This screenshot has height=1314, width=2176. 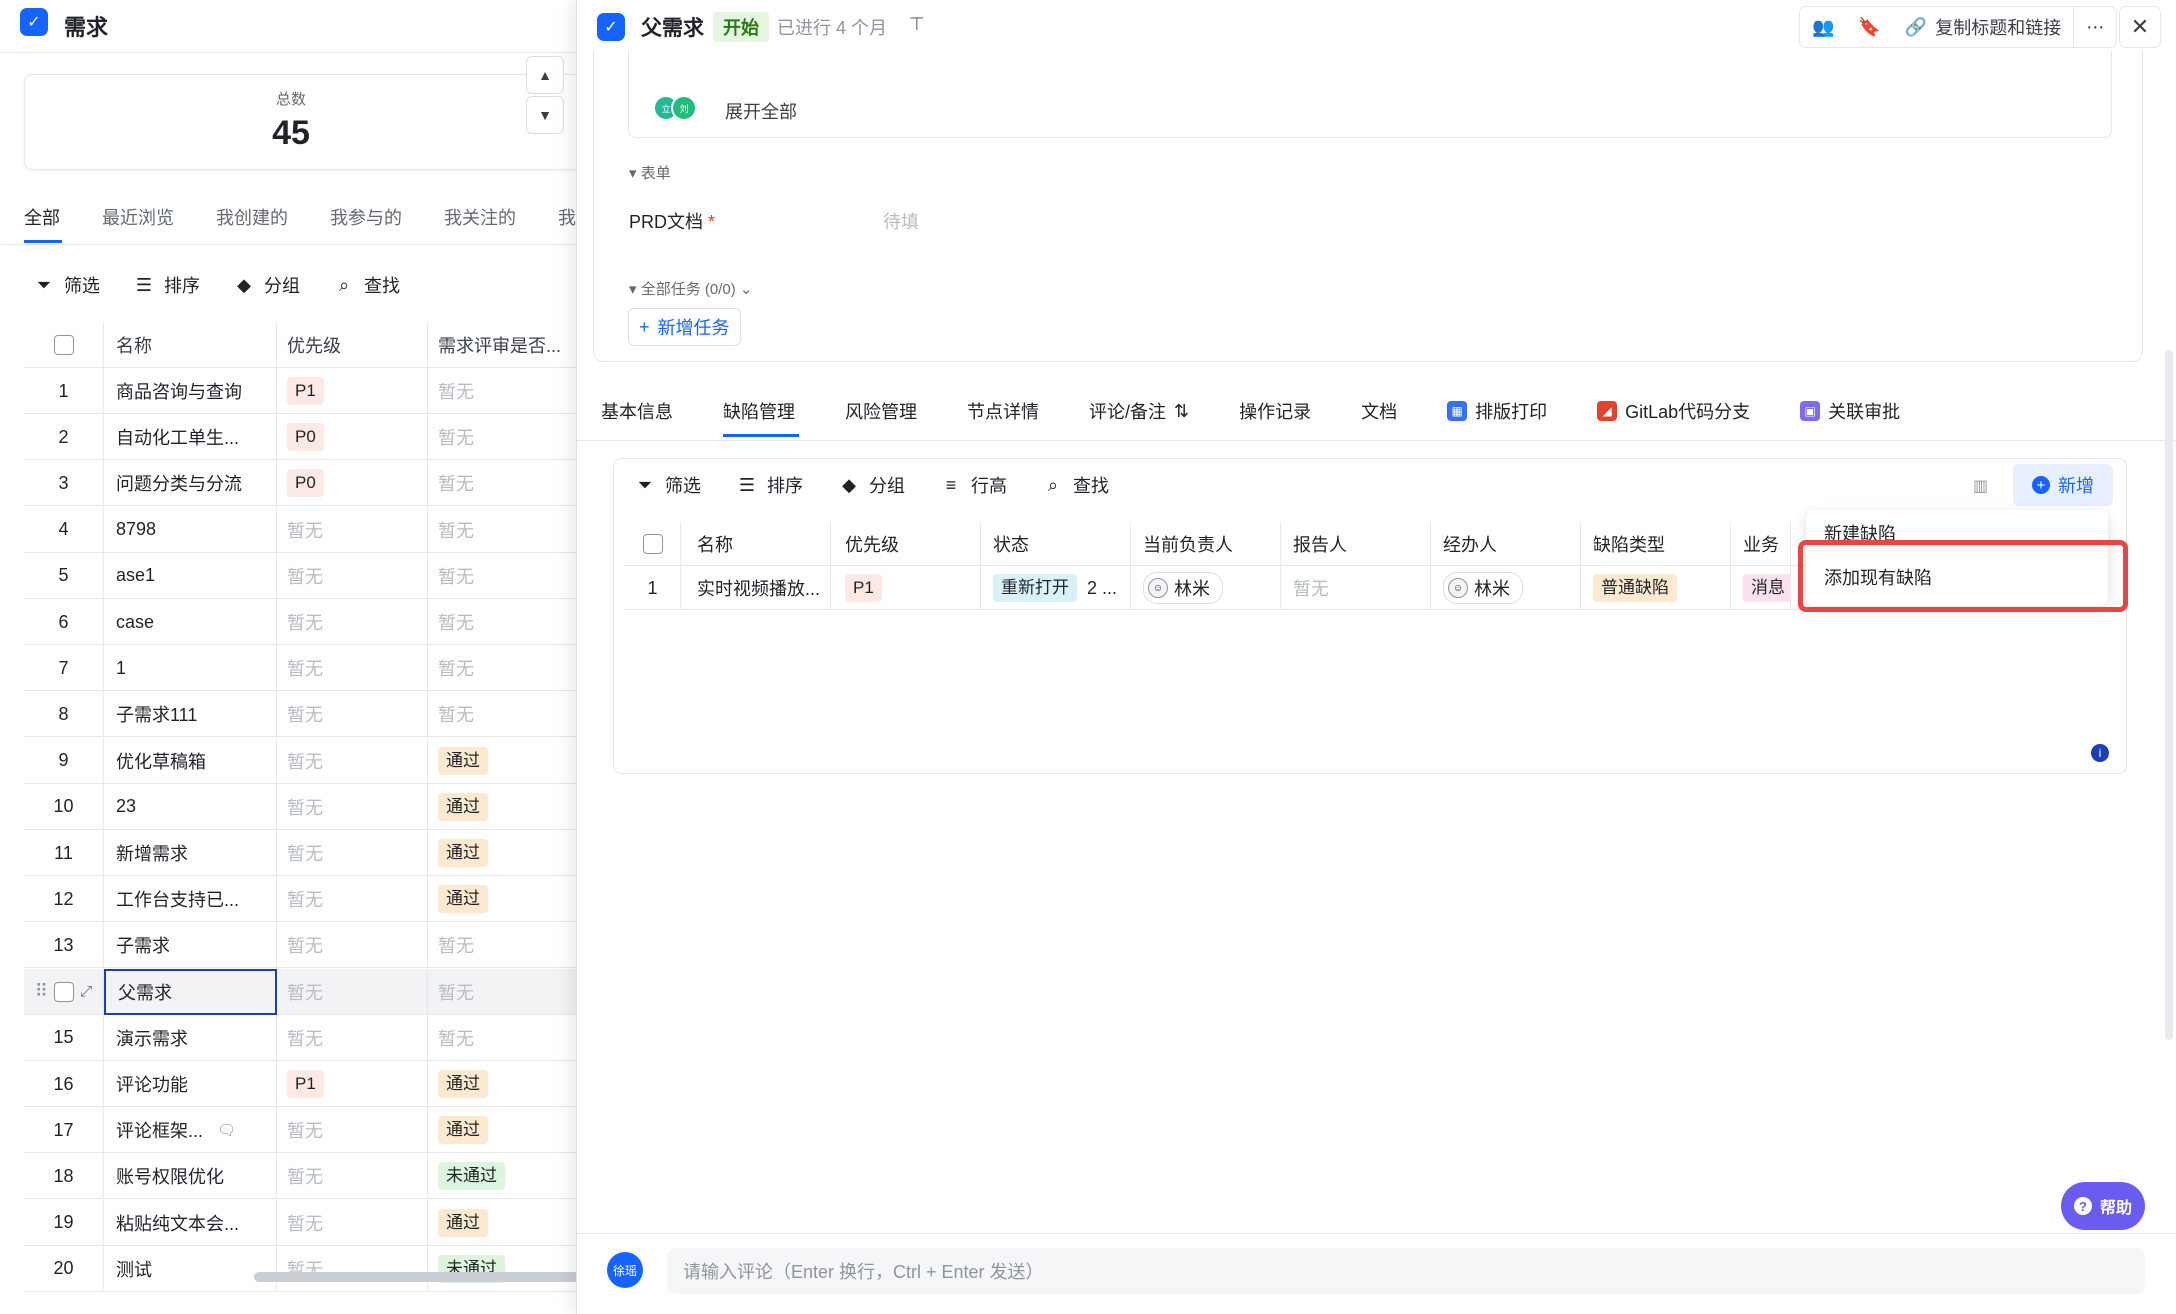 I want to click on col-owner: 当前负责人, so click(x=1206, y=544).